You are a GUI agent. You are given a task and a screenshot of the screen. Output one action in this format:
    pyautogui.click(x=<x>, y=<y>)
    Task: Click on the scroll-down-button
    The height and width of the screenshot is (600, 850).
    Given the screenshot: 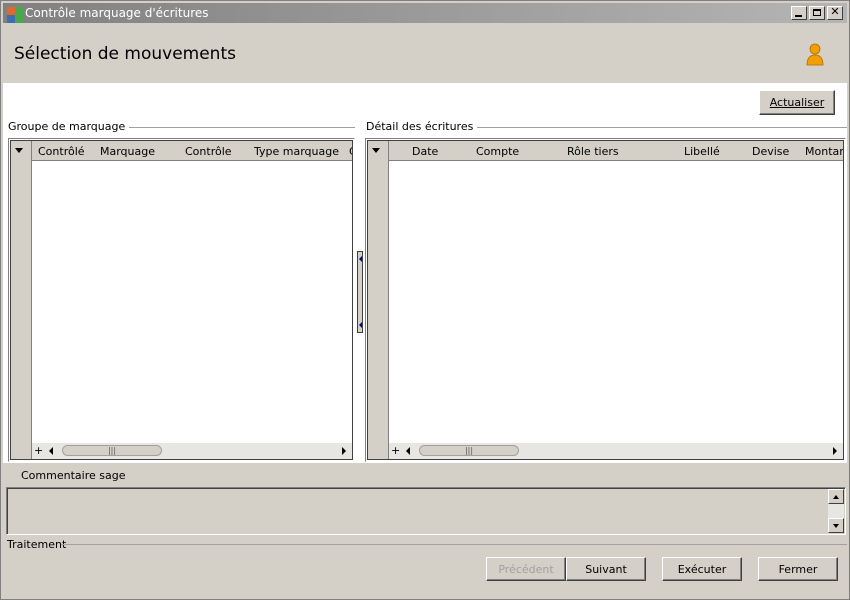 What is the action you would take?
    pyautogui.click(x=836, y=525)
    